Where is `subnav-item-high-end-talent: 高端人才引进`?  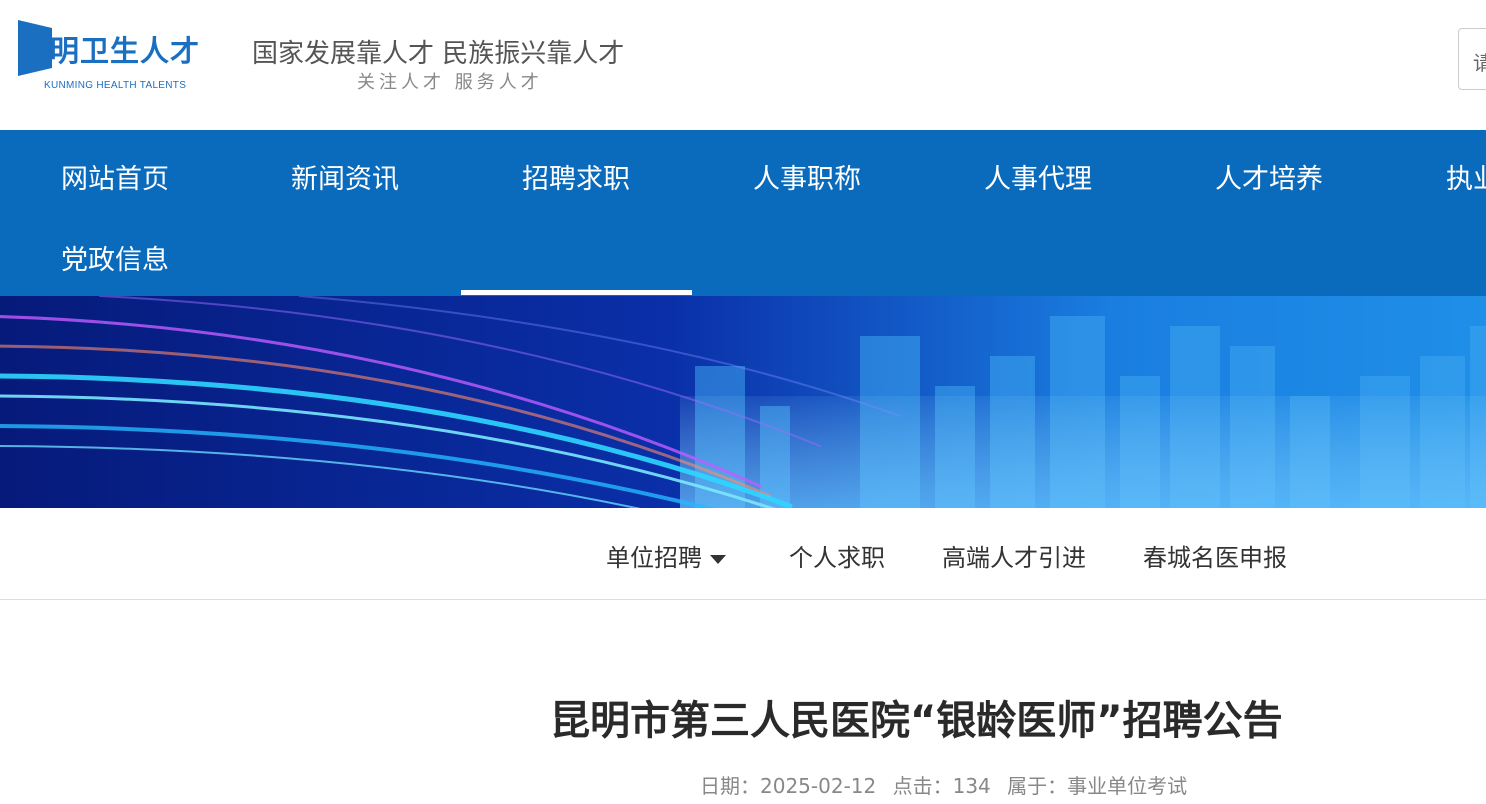
subnav-item-high-end-talent: 高端人才引进 is located at coordinates (1014, 555).